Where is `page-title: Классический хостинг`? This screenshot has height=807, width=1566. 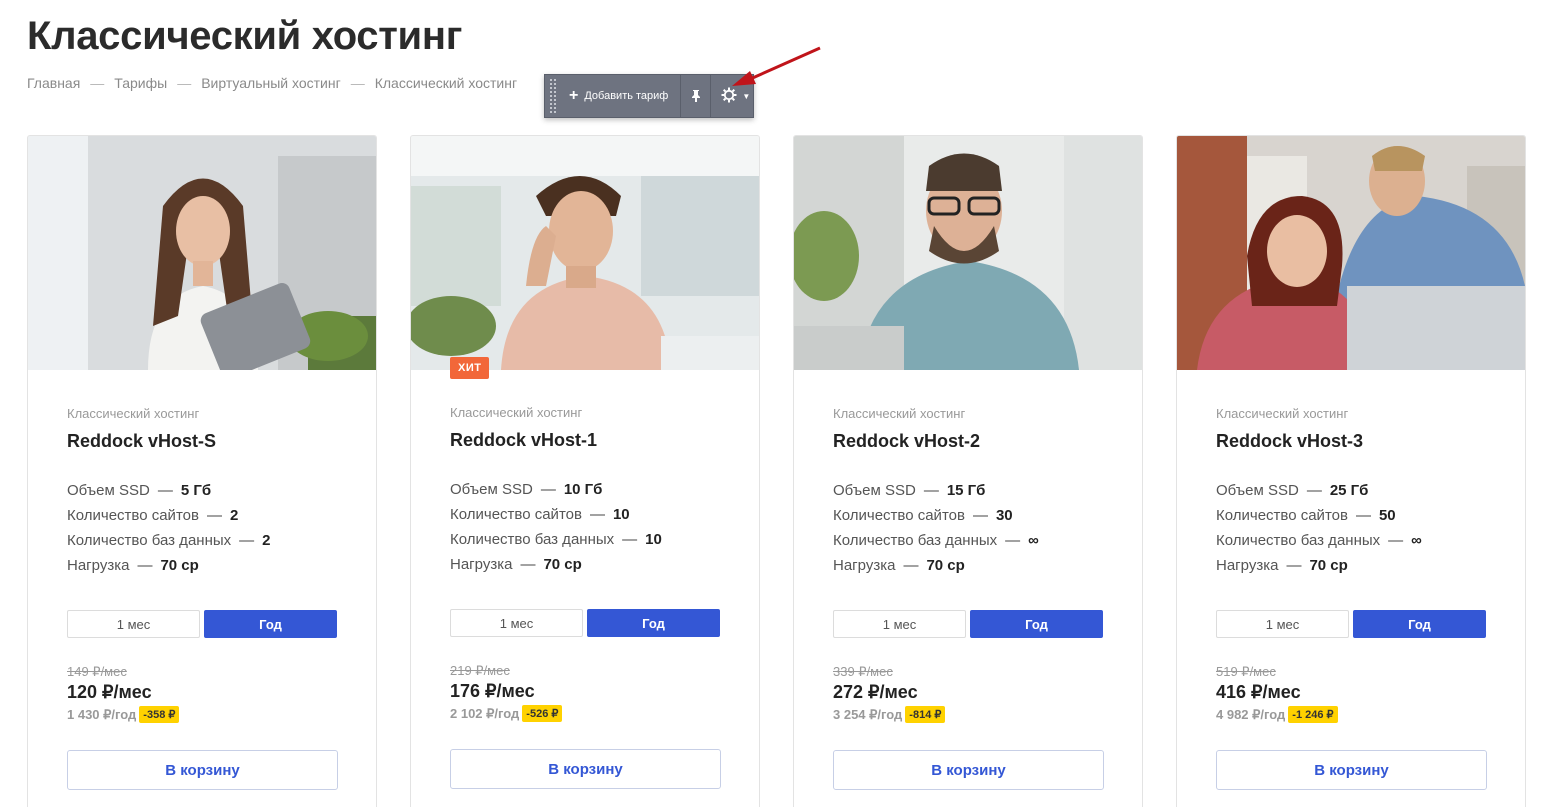
page-title: Классический хостинг is located at coordinates (245, 36).